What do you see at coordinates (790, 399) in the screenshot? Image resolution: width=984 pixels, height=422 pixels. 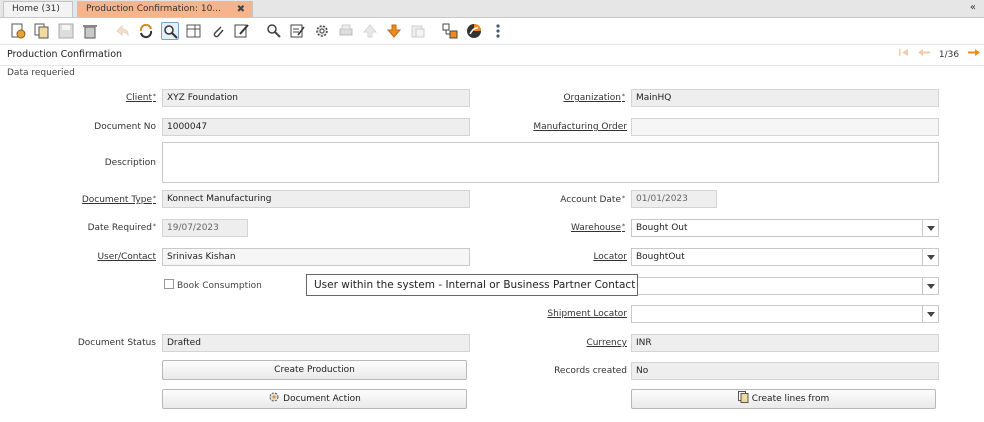 I see `create-lines-from-label: Create lines from` at bounding box center [790, 399].